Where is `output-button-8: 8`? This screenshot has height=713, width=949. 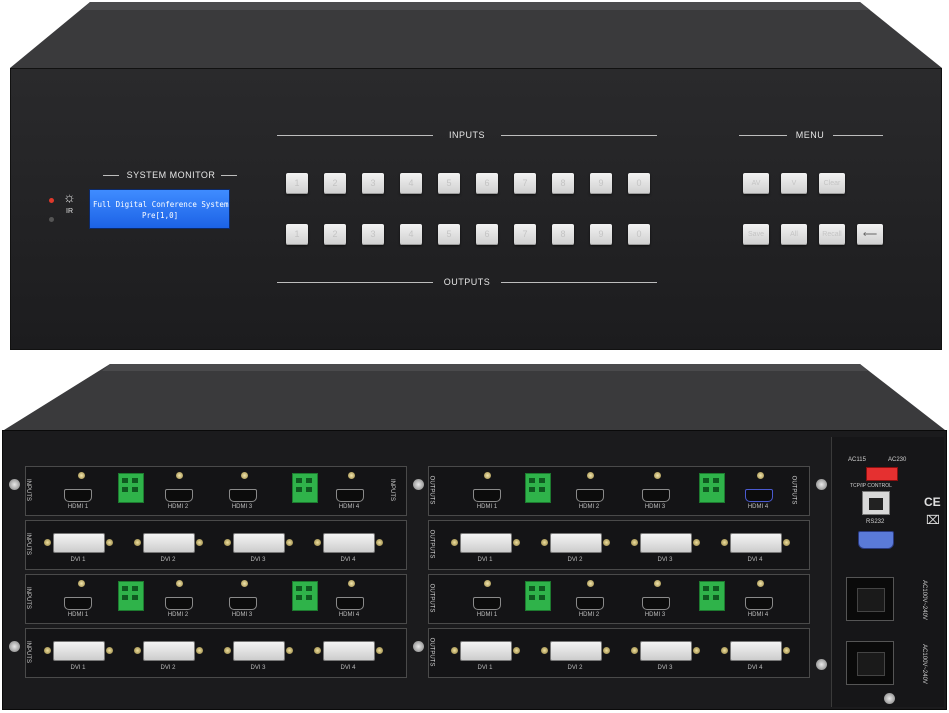 output-button-8: 8 is located at coordinates (563, 234).